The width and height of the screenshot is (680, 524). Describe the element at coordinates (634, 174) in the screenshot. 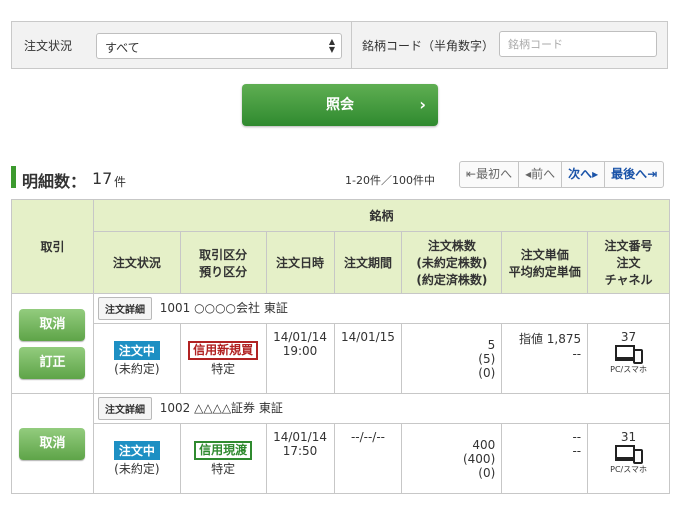

I see `pager-last: 最後へ⇥` at that location.